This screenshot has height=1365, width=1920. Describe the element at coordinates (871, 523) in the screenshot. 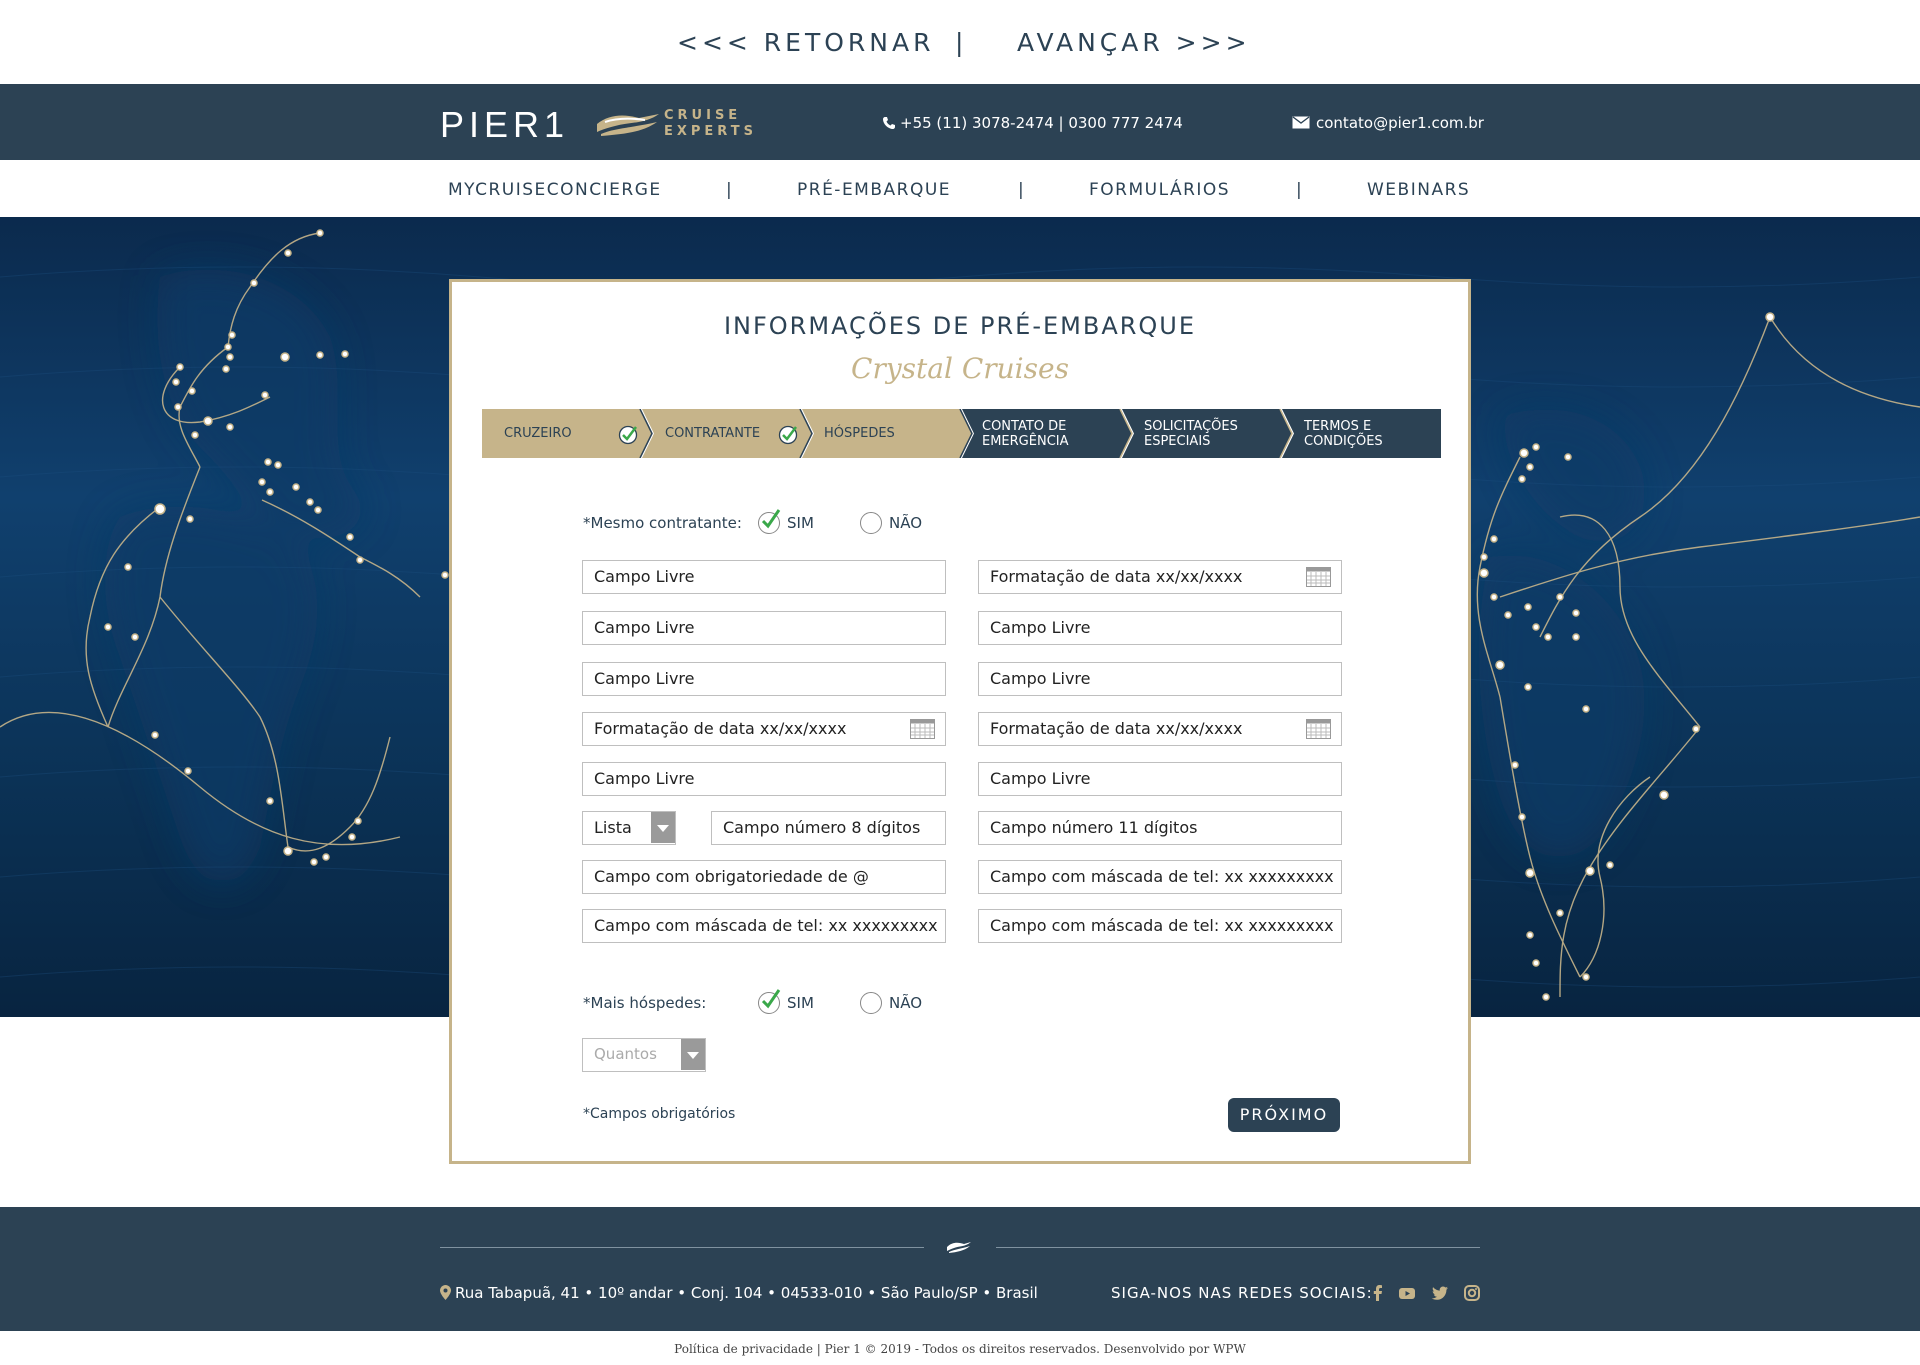

I see `same-contractor-no-radio` at that location.